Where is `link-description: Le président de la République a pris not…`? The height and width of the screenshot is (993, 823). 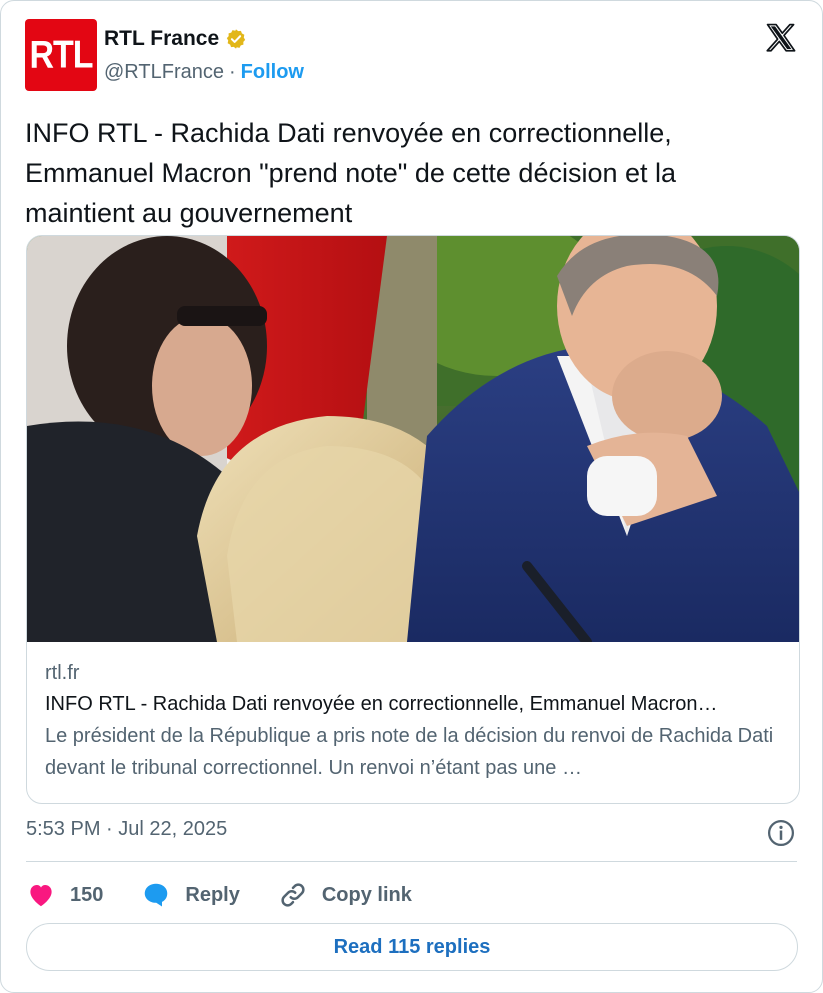 link-description: Le président de la République a pris not… is located at coordinates (409, 752).